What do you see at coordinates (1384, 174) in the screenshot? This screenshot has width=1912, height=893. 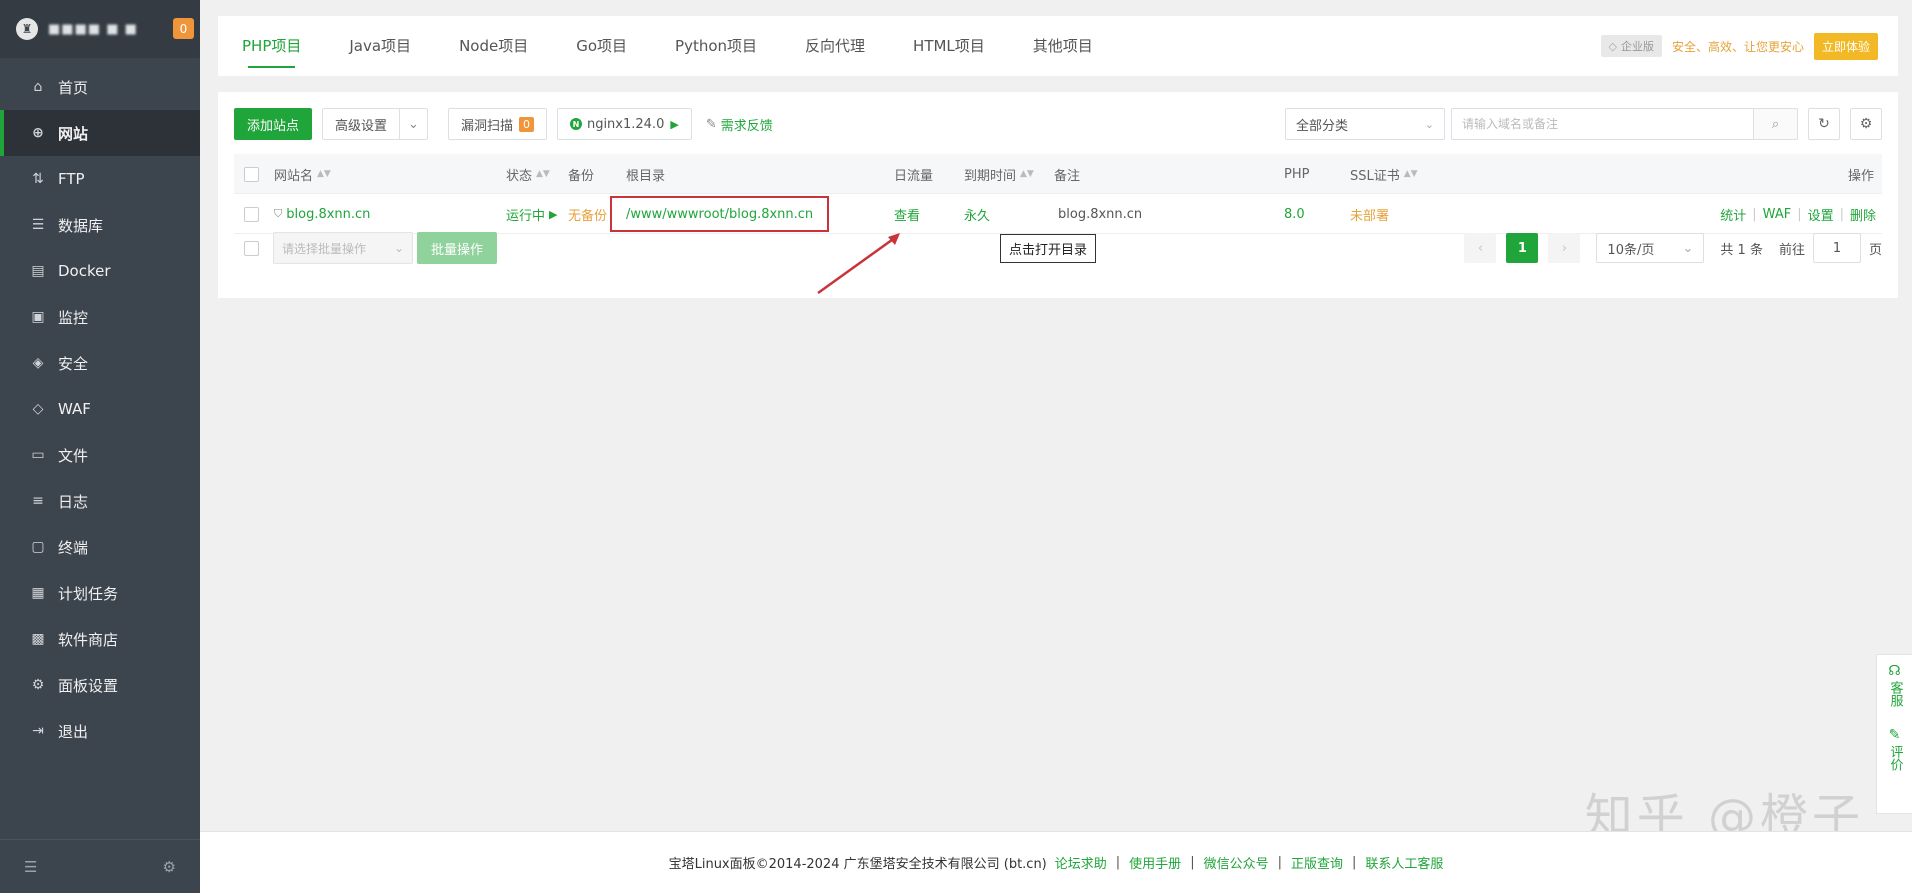 I see `col-ssl: SSL证书 ▲▼` at bounding box center [1384, 174].